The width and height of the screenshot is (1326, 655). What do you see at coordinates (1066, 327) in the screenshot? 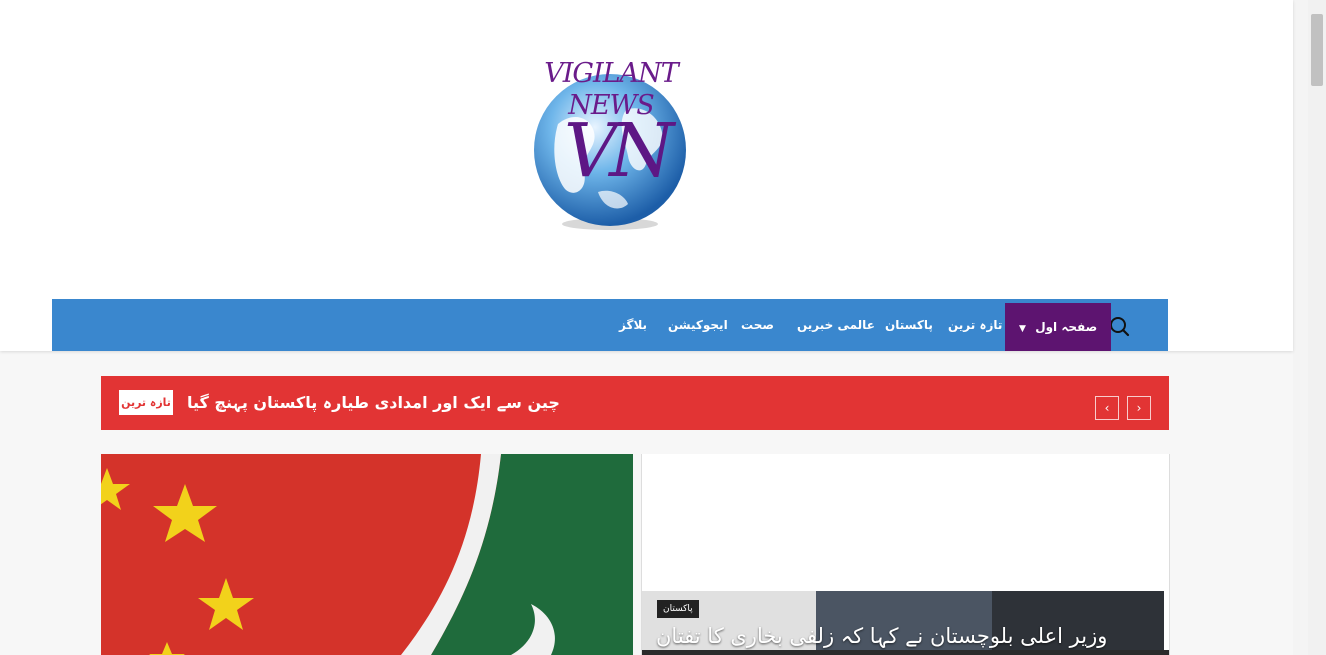
I see `nav-item-home-label: صفحہ اول` at bounding box center [1066, 327].